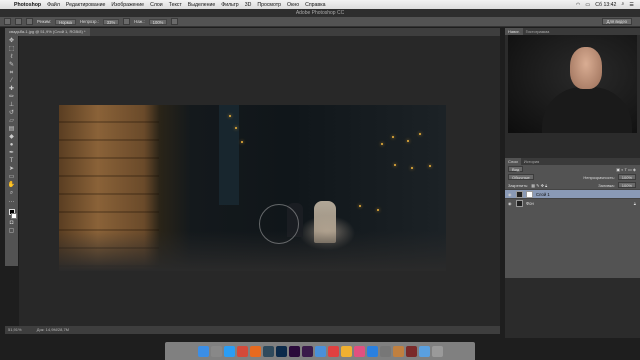  Describe the element at coordinates (11, 223) in the screenshot. I see `quick-mask-icon: ◘` at that location.